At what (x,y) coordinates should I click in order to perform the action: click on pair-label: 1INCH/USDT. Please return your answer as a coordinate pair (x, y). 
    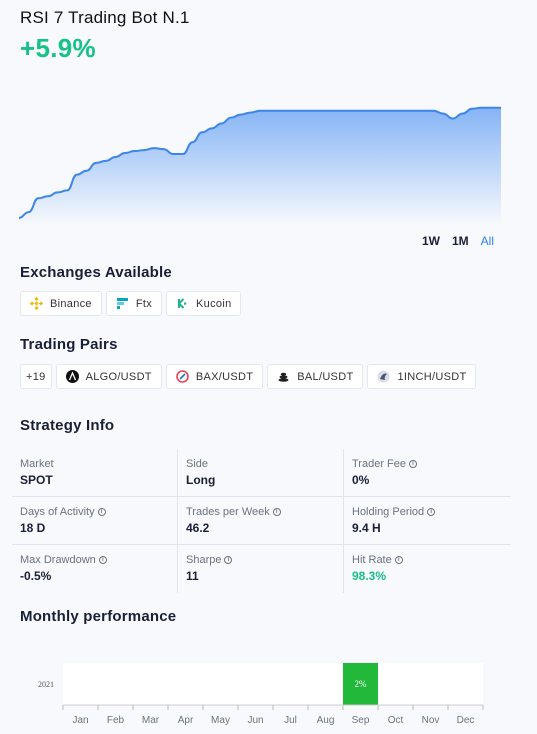
    Looking at the image, I should click on (432, 376).